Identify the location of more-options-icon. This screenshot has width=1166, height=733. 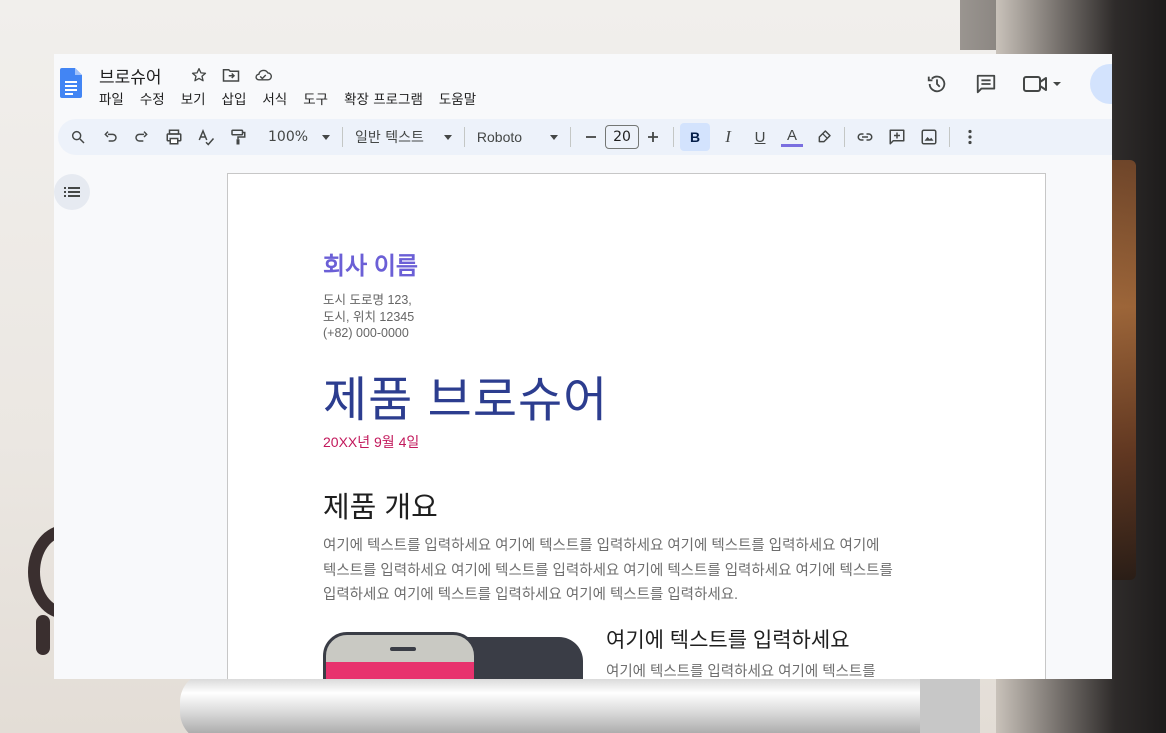
(970, 137).